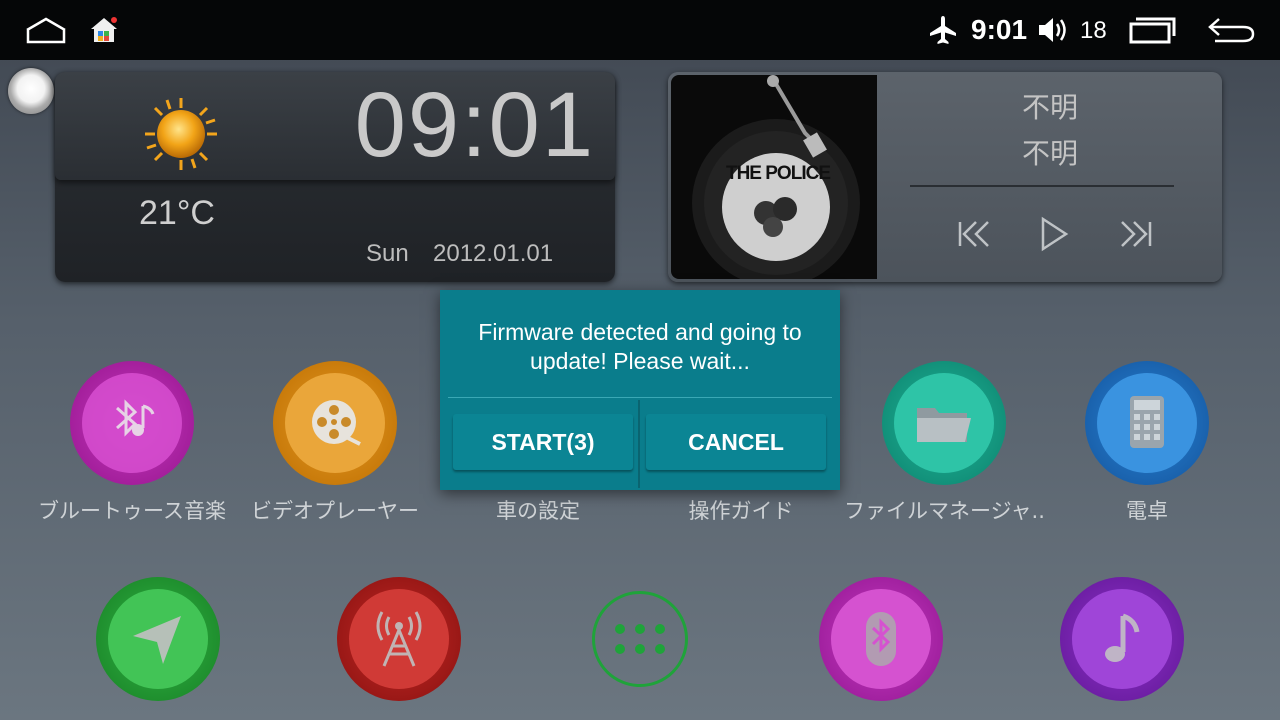 The width and height of the screenshot is (1280, 720). Describe the element at coordinates (1136, 234) in the screenshot. I see `next-icon` at that location.